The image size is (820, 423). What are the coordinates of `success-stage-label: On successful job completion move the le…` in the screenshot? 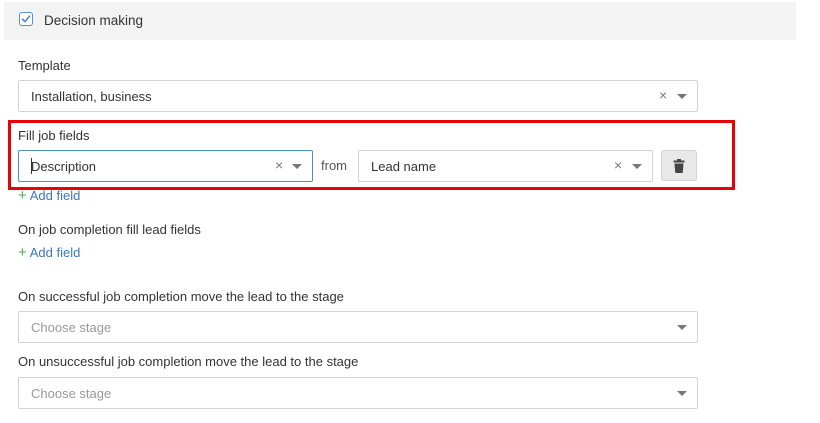 It's located at (181, 296).